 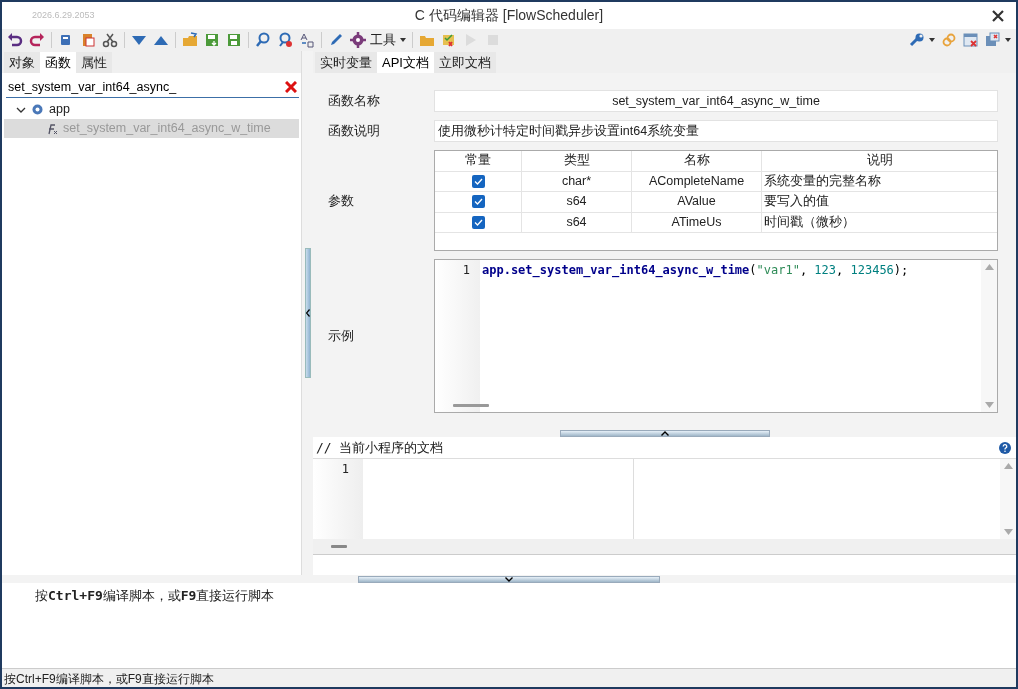 What do you see at coordinates (307, 40) in the screenshot?
I see `replace-icon` at bounding box center [307, 40].